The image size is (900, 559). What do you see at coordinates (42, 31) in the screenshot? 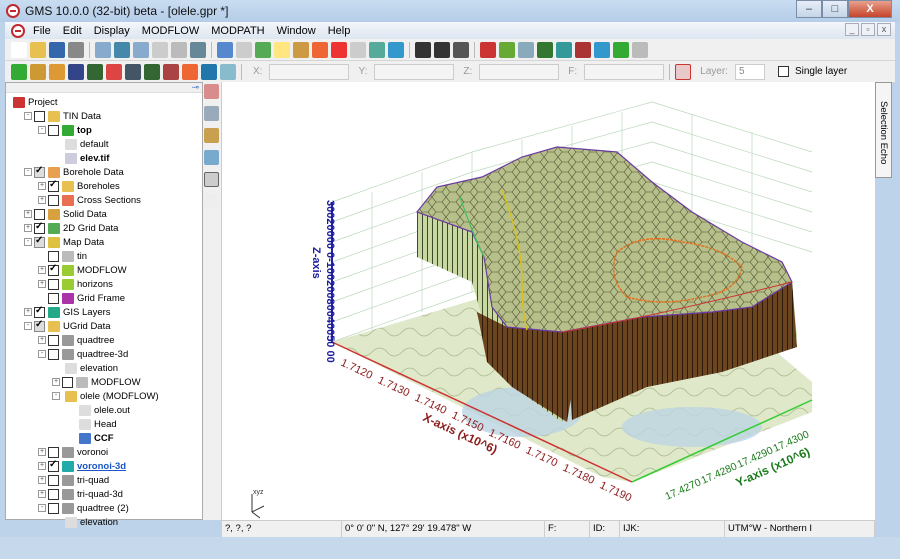
I see `menu-file: File` at bounding box center [42, 31].